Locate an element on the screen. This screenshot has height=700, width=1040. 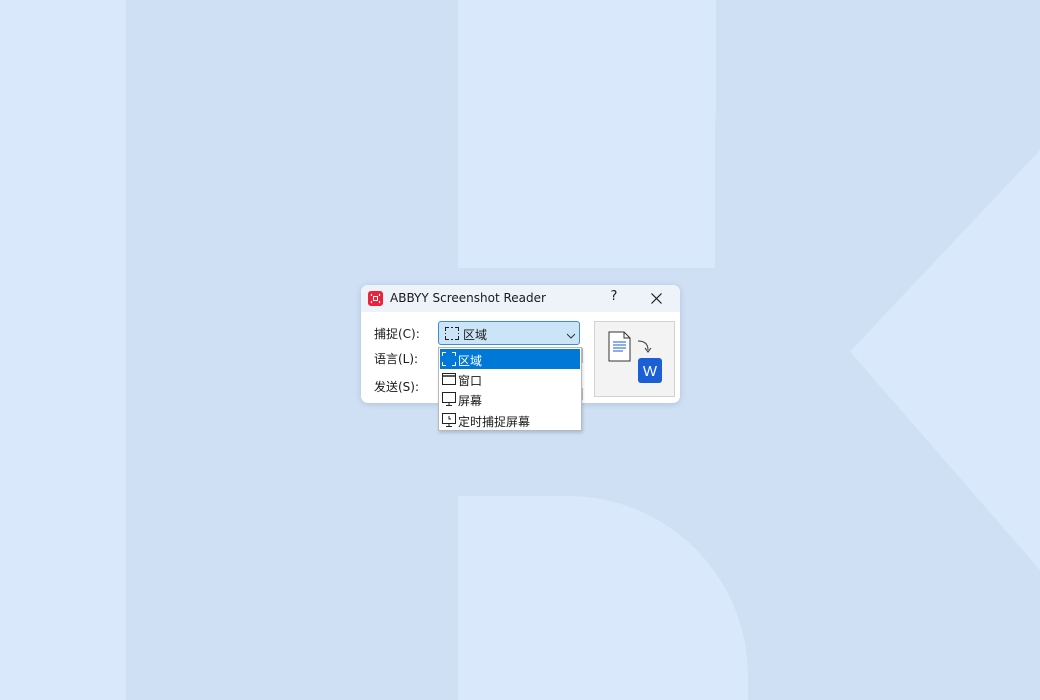
screen-icon is located at coordinates (449, 399).